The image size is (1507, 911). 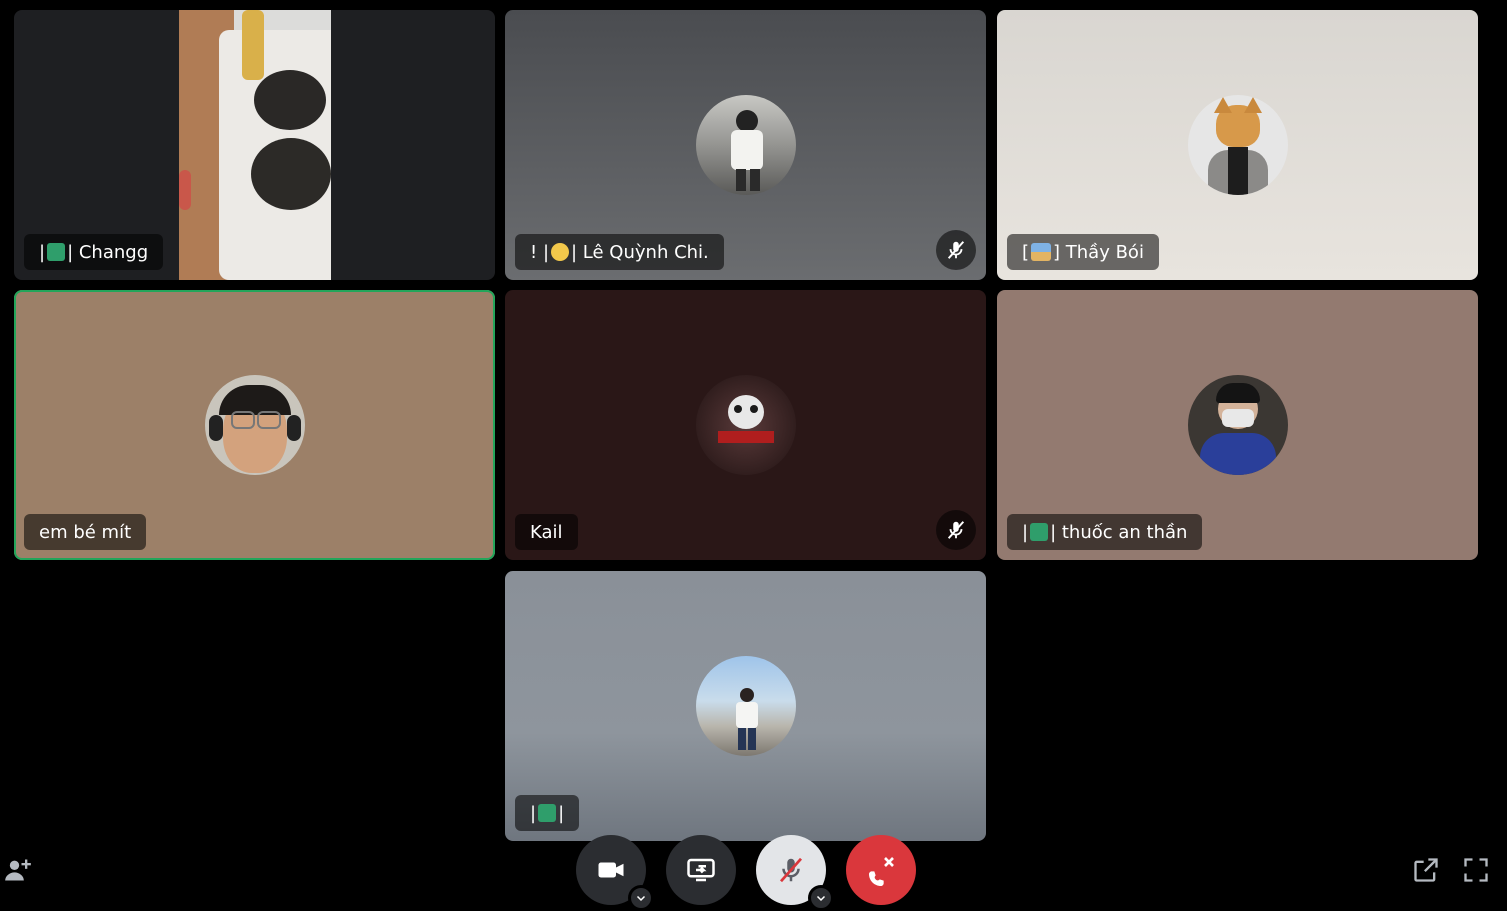 I want to click on participant-tile-thuoc-an-than: | | thuốc an thần, so click(x=1237, y=425).